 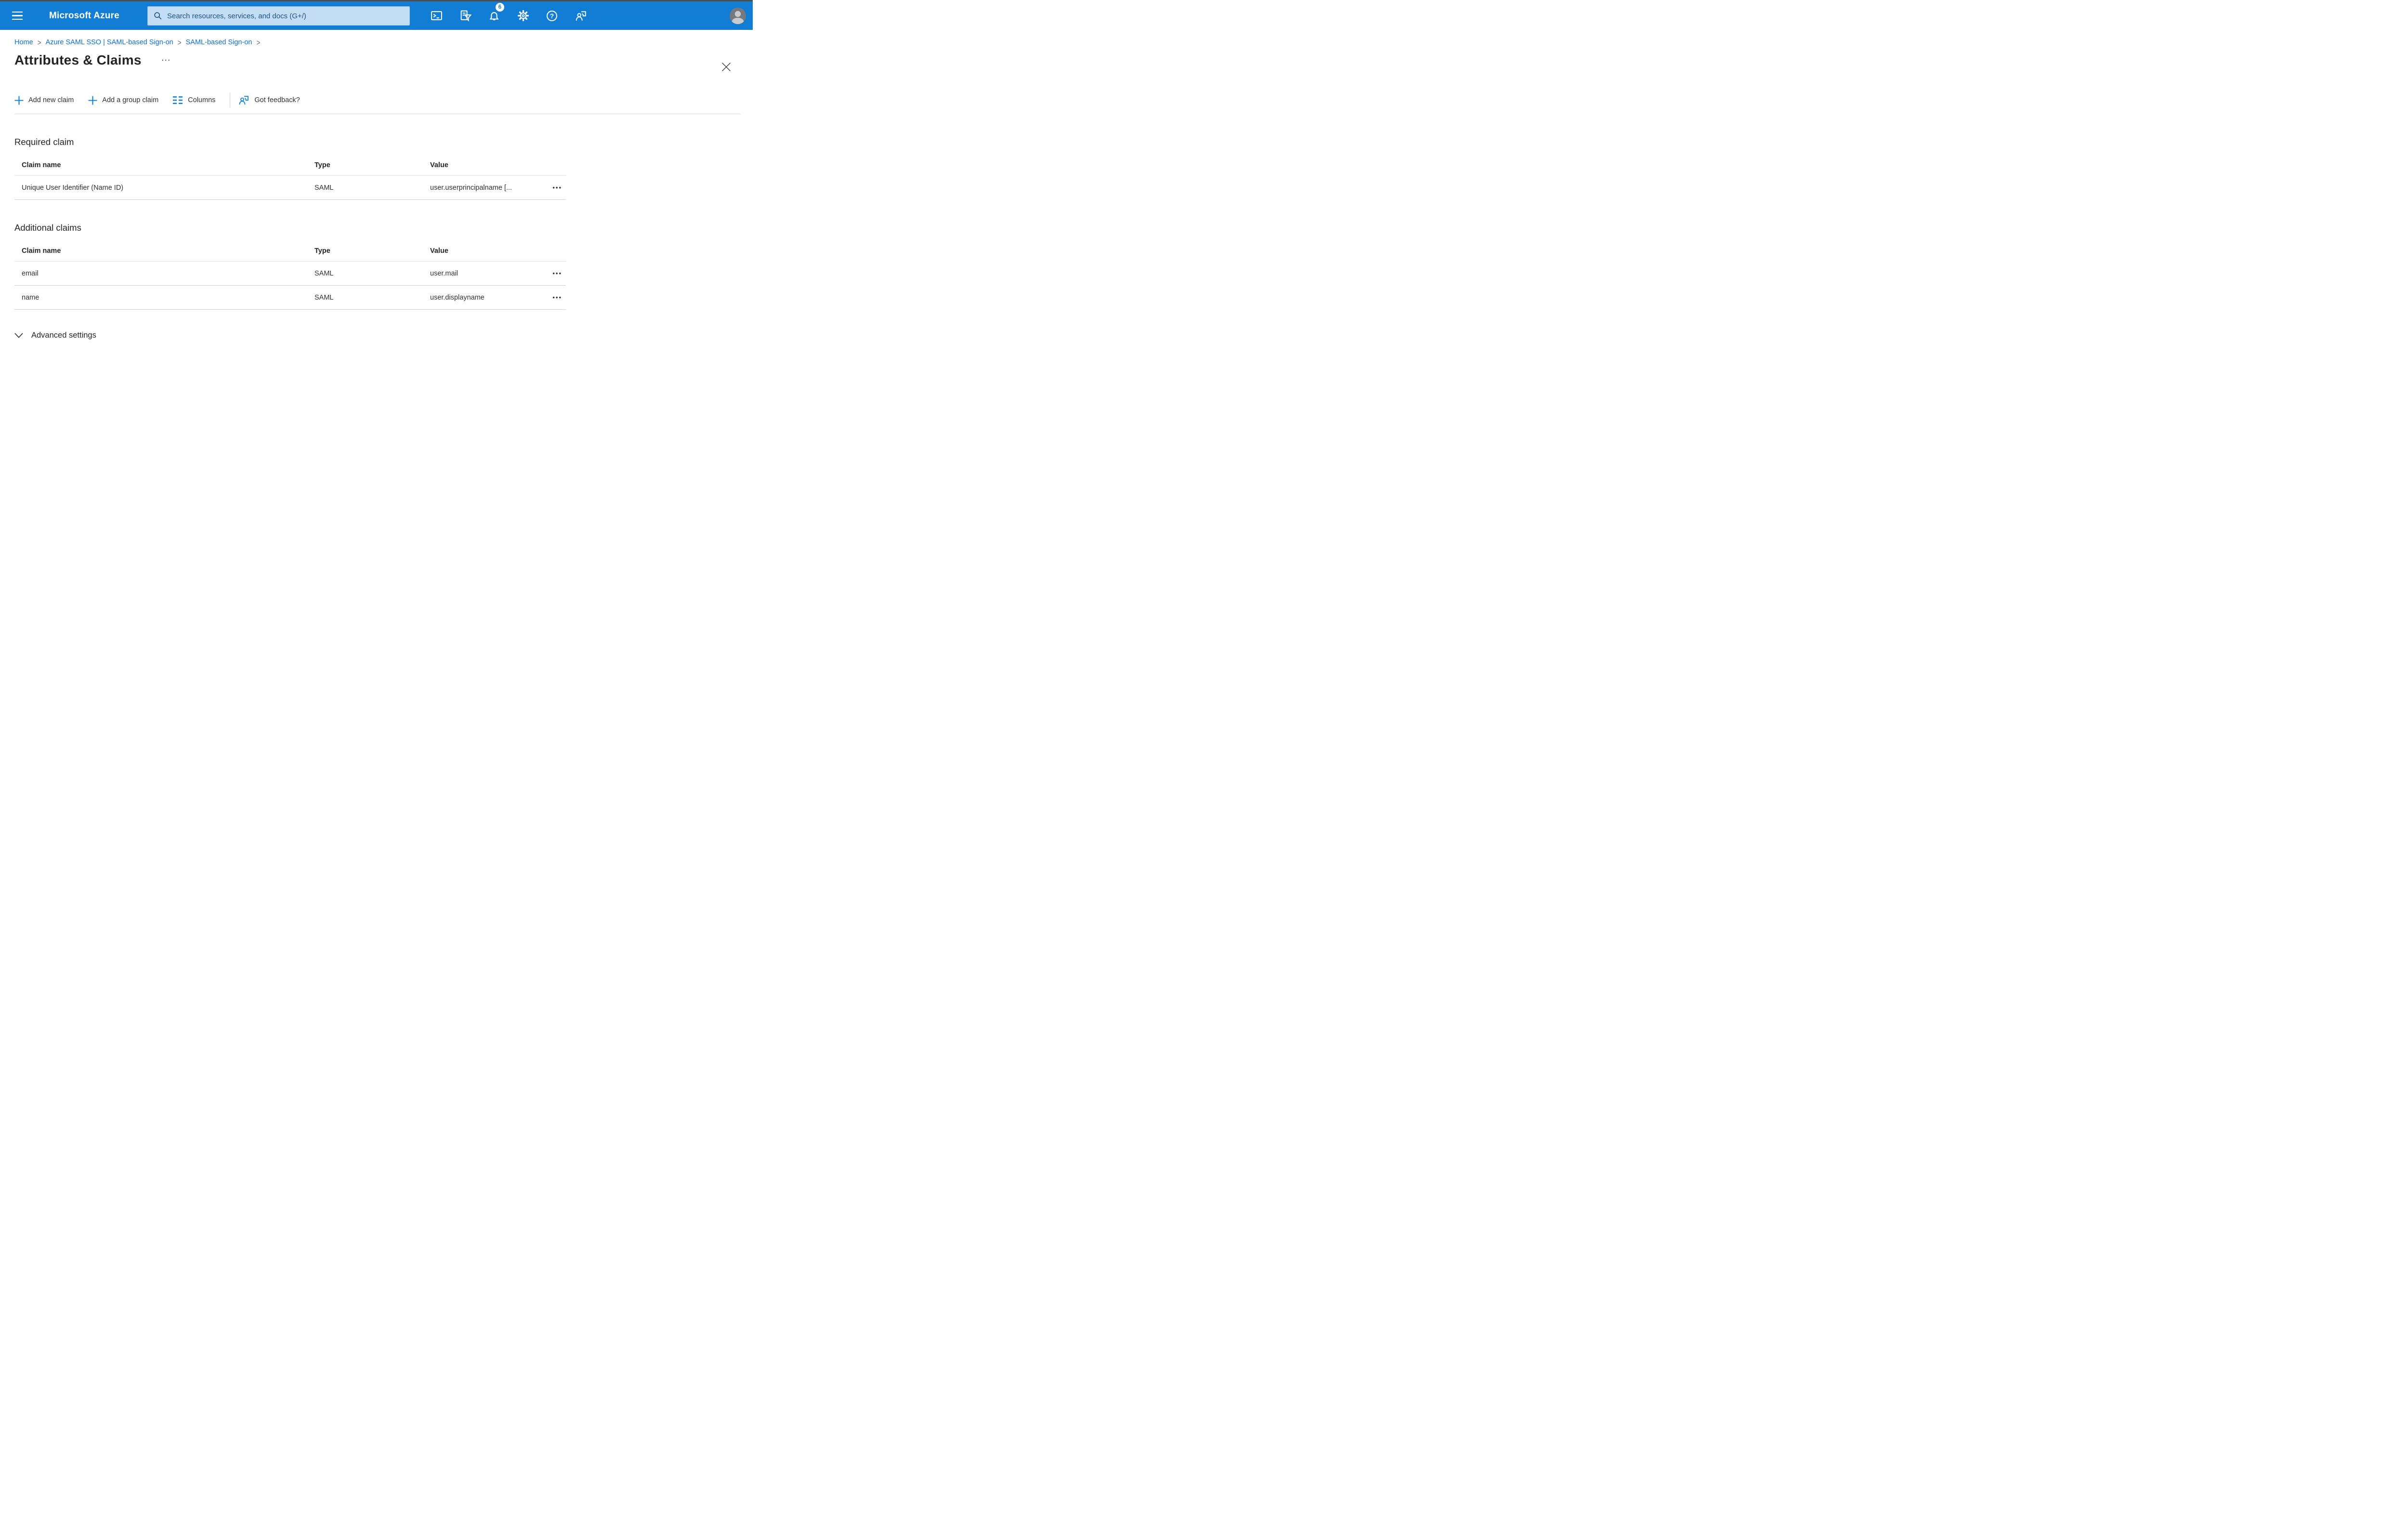 I want to click on page-title: Attributes & Claims, so click(x=78, y=60).